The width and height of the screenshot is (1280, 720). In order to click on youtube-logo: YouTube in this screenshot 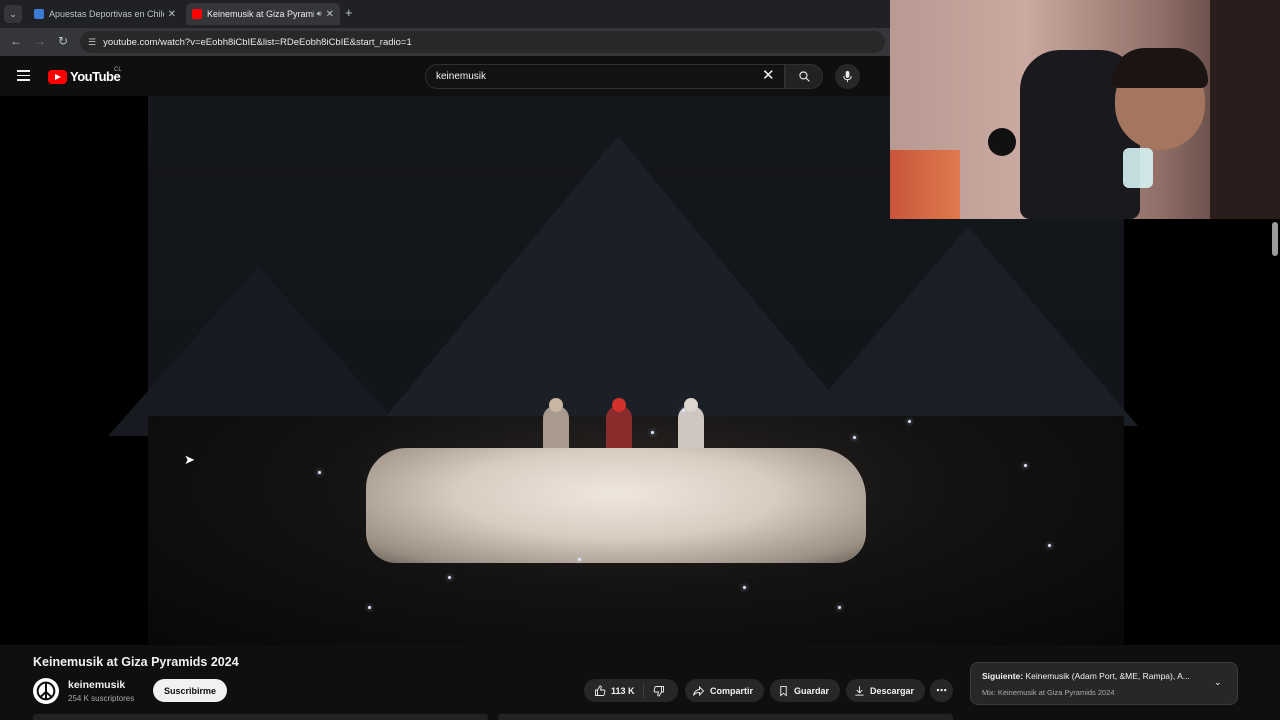, I will do `click(84, 76)`.